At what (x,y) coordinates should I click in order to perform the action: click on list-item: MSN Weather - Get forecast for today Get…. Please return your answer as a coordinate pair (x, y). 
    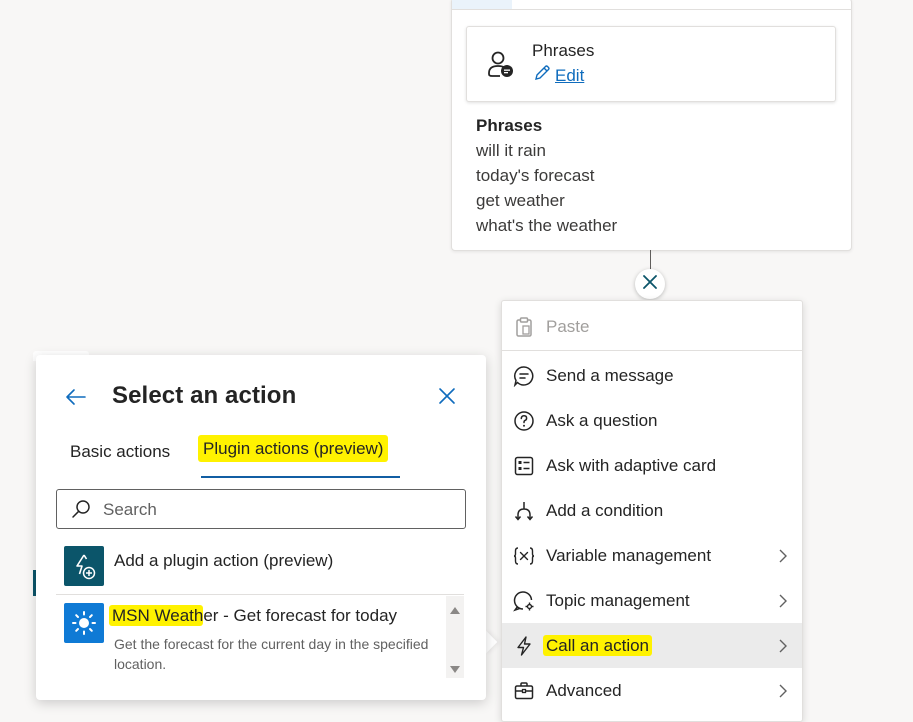
    Looking at the image, I should click on (251, 637).